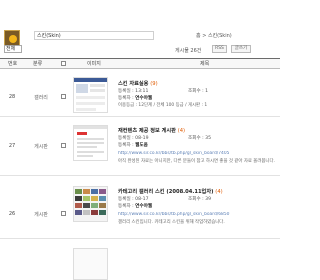 Image resolution: width=320 pixels, height=280 pixels. I want to click on author-link: 웹도움, so click(141, 145).